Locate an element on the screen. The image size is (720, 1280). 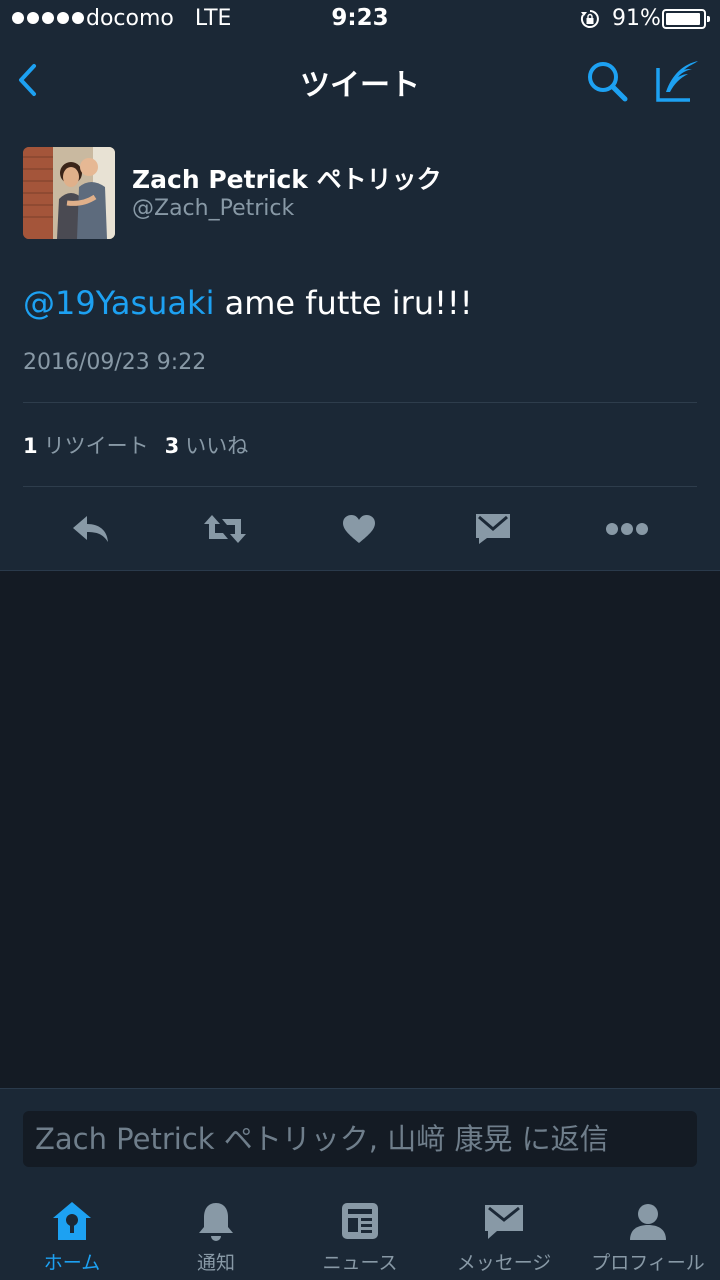
like-stat: 3 いいね is located at coordinates (207, 445).